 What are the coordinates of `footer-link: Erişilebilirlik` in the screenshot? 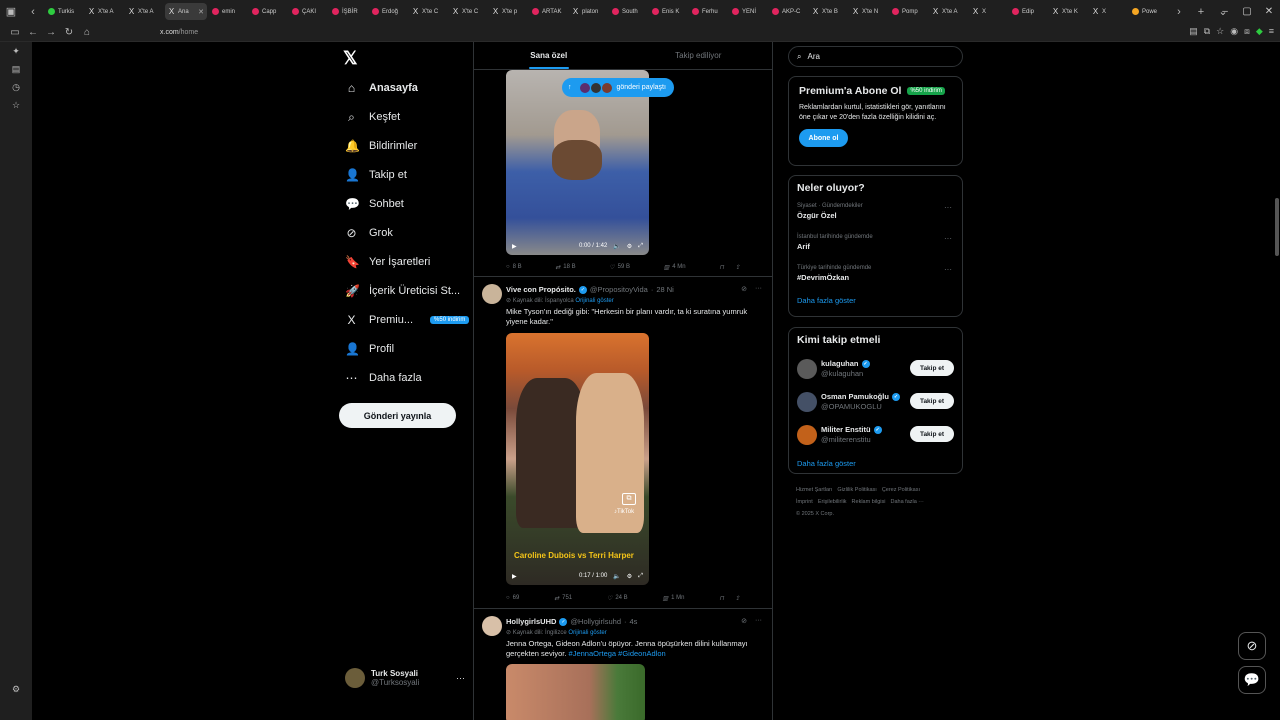 It's located at (832, 502).